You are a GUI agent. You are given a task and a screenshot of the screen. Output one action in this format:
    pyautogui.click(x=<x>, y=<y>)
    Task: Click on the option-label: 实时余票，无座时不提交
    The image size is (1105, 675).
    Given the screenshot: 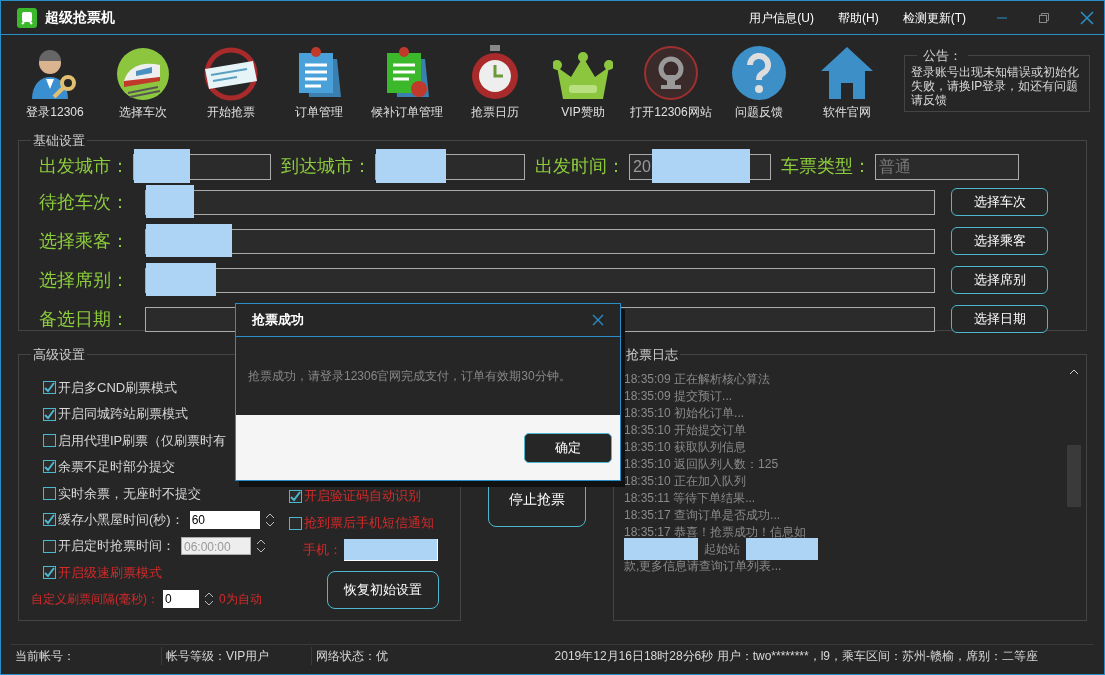 What is the action you would take?
    pyautogui.click(x=129, y=493)
    